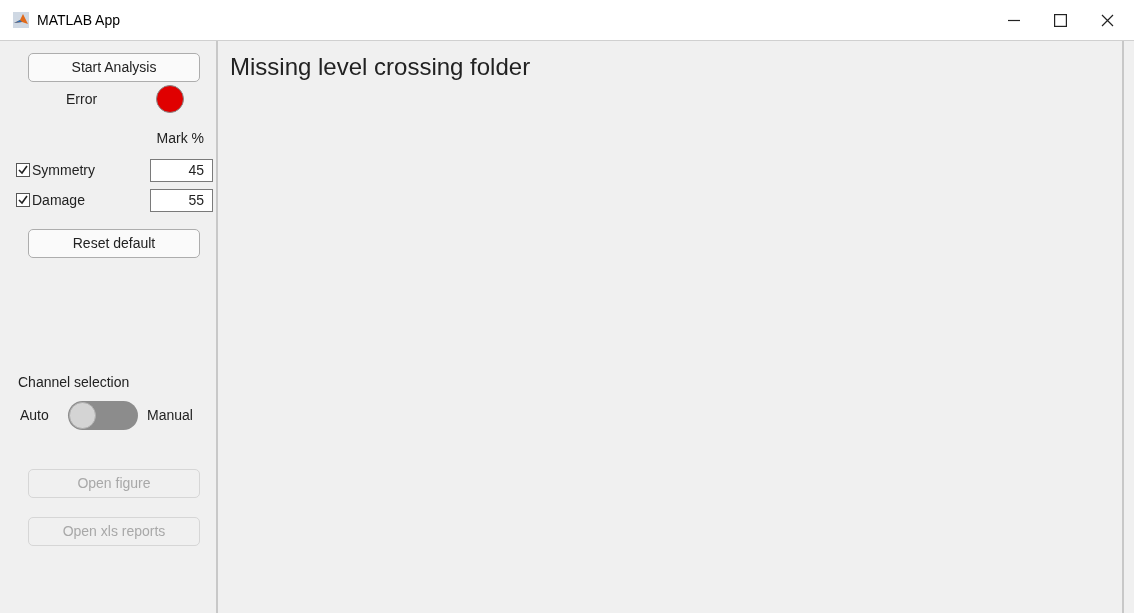 The width and height of the screenshot is (1134, 613). Describe the element at coordinates (114, 243) in the screenshot. I see `button: Reset default` at that location.